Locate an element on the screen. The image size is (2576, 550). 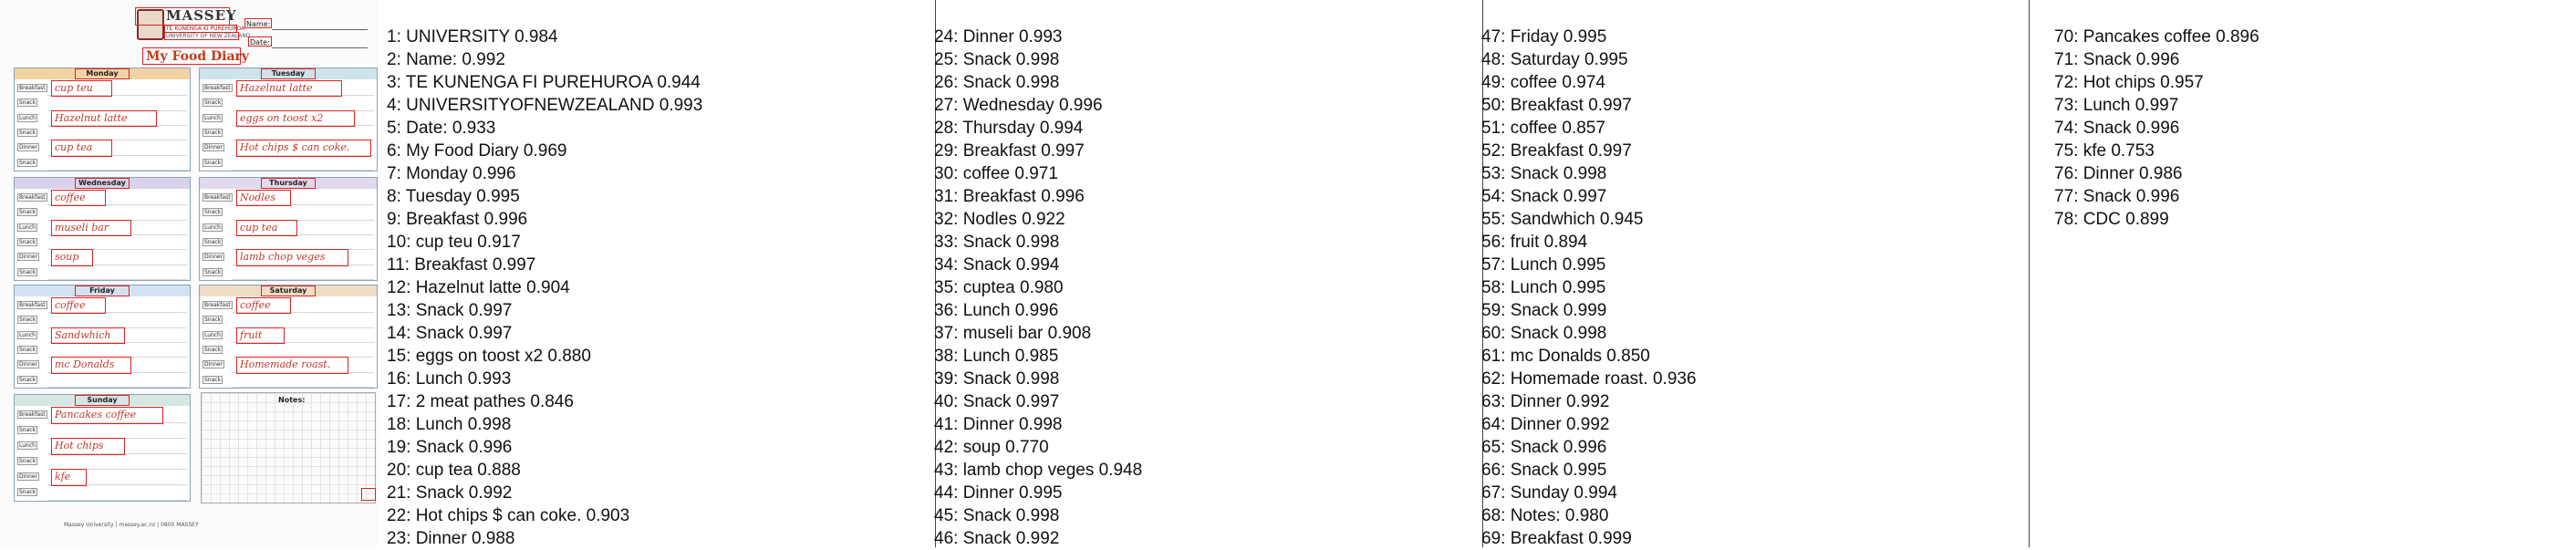
ocr-result-line: 2: Name: 0.992 is located at coordinates (446, 59).